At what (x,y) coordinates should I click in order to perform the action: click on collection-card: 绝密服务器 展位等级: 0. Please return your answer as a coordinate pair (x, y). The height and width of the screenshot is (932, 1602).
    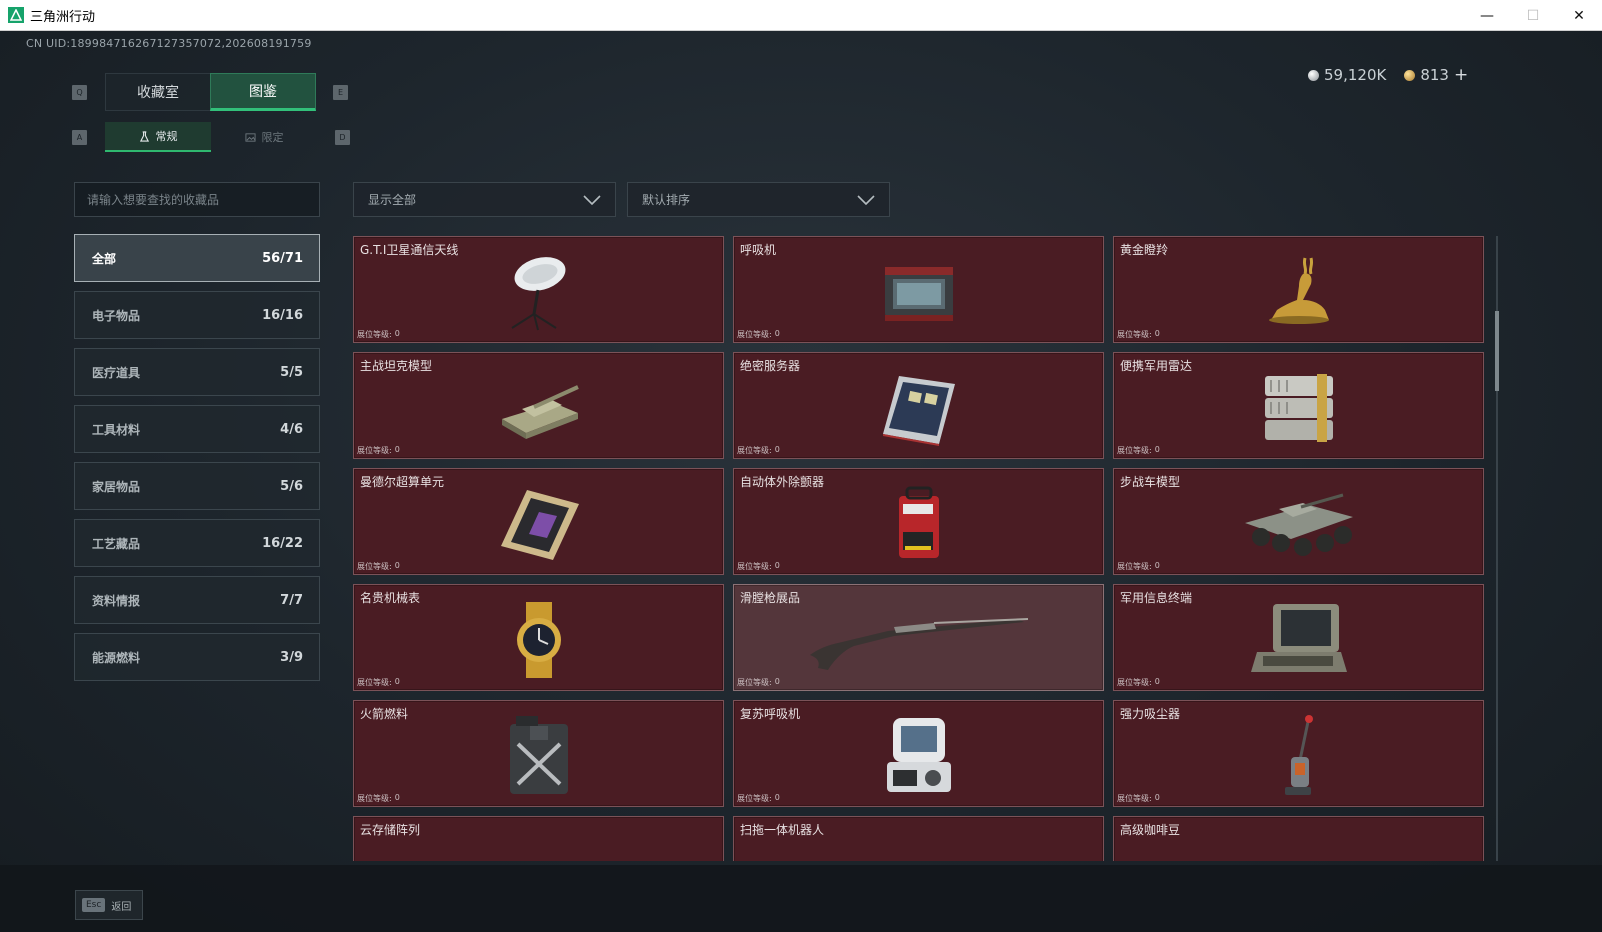
    Looking at the image, I should click on (918, 405).